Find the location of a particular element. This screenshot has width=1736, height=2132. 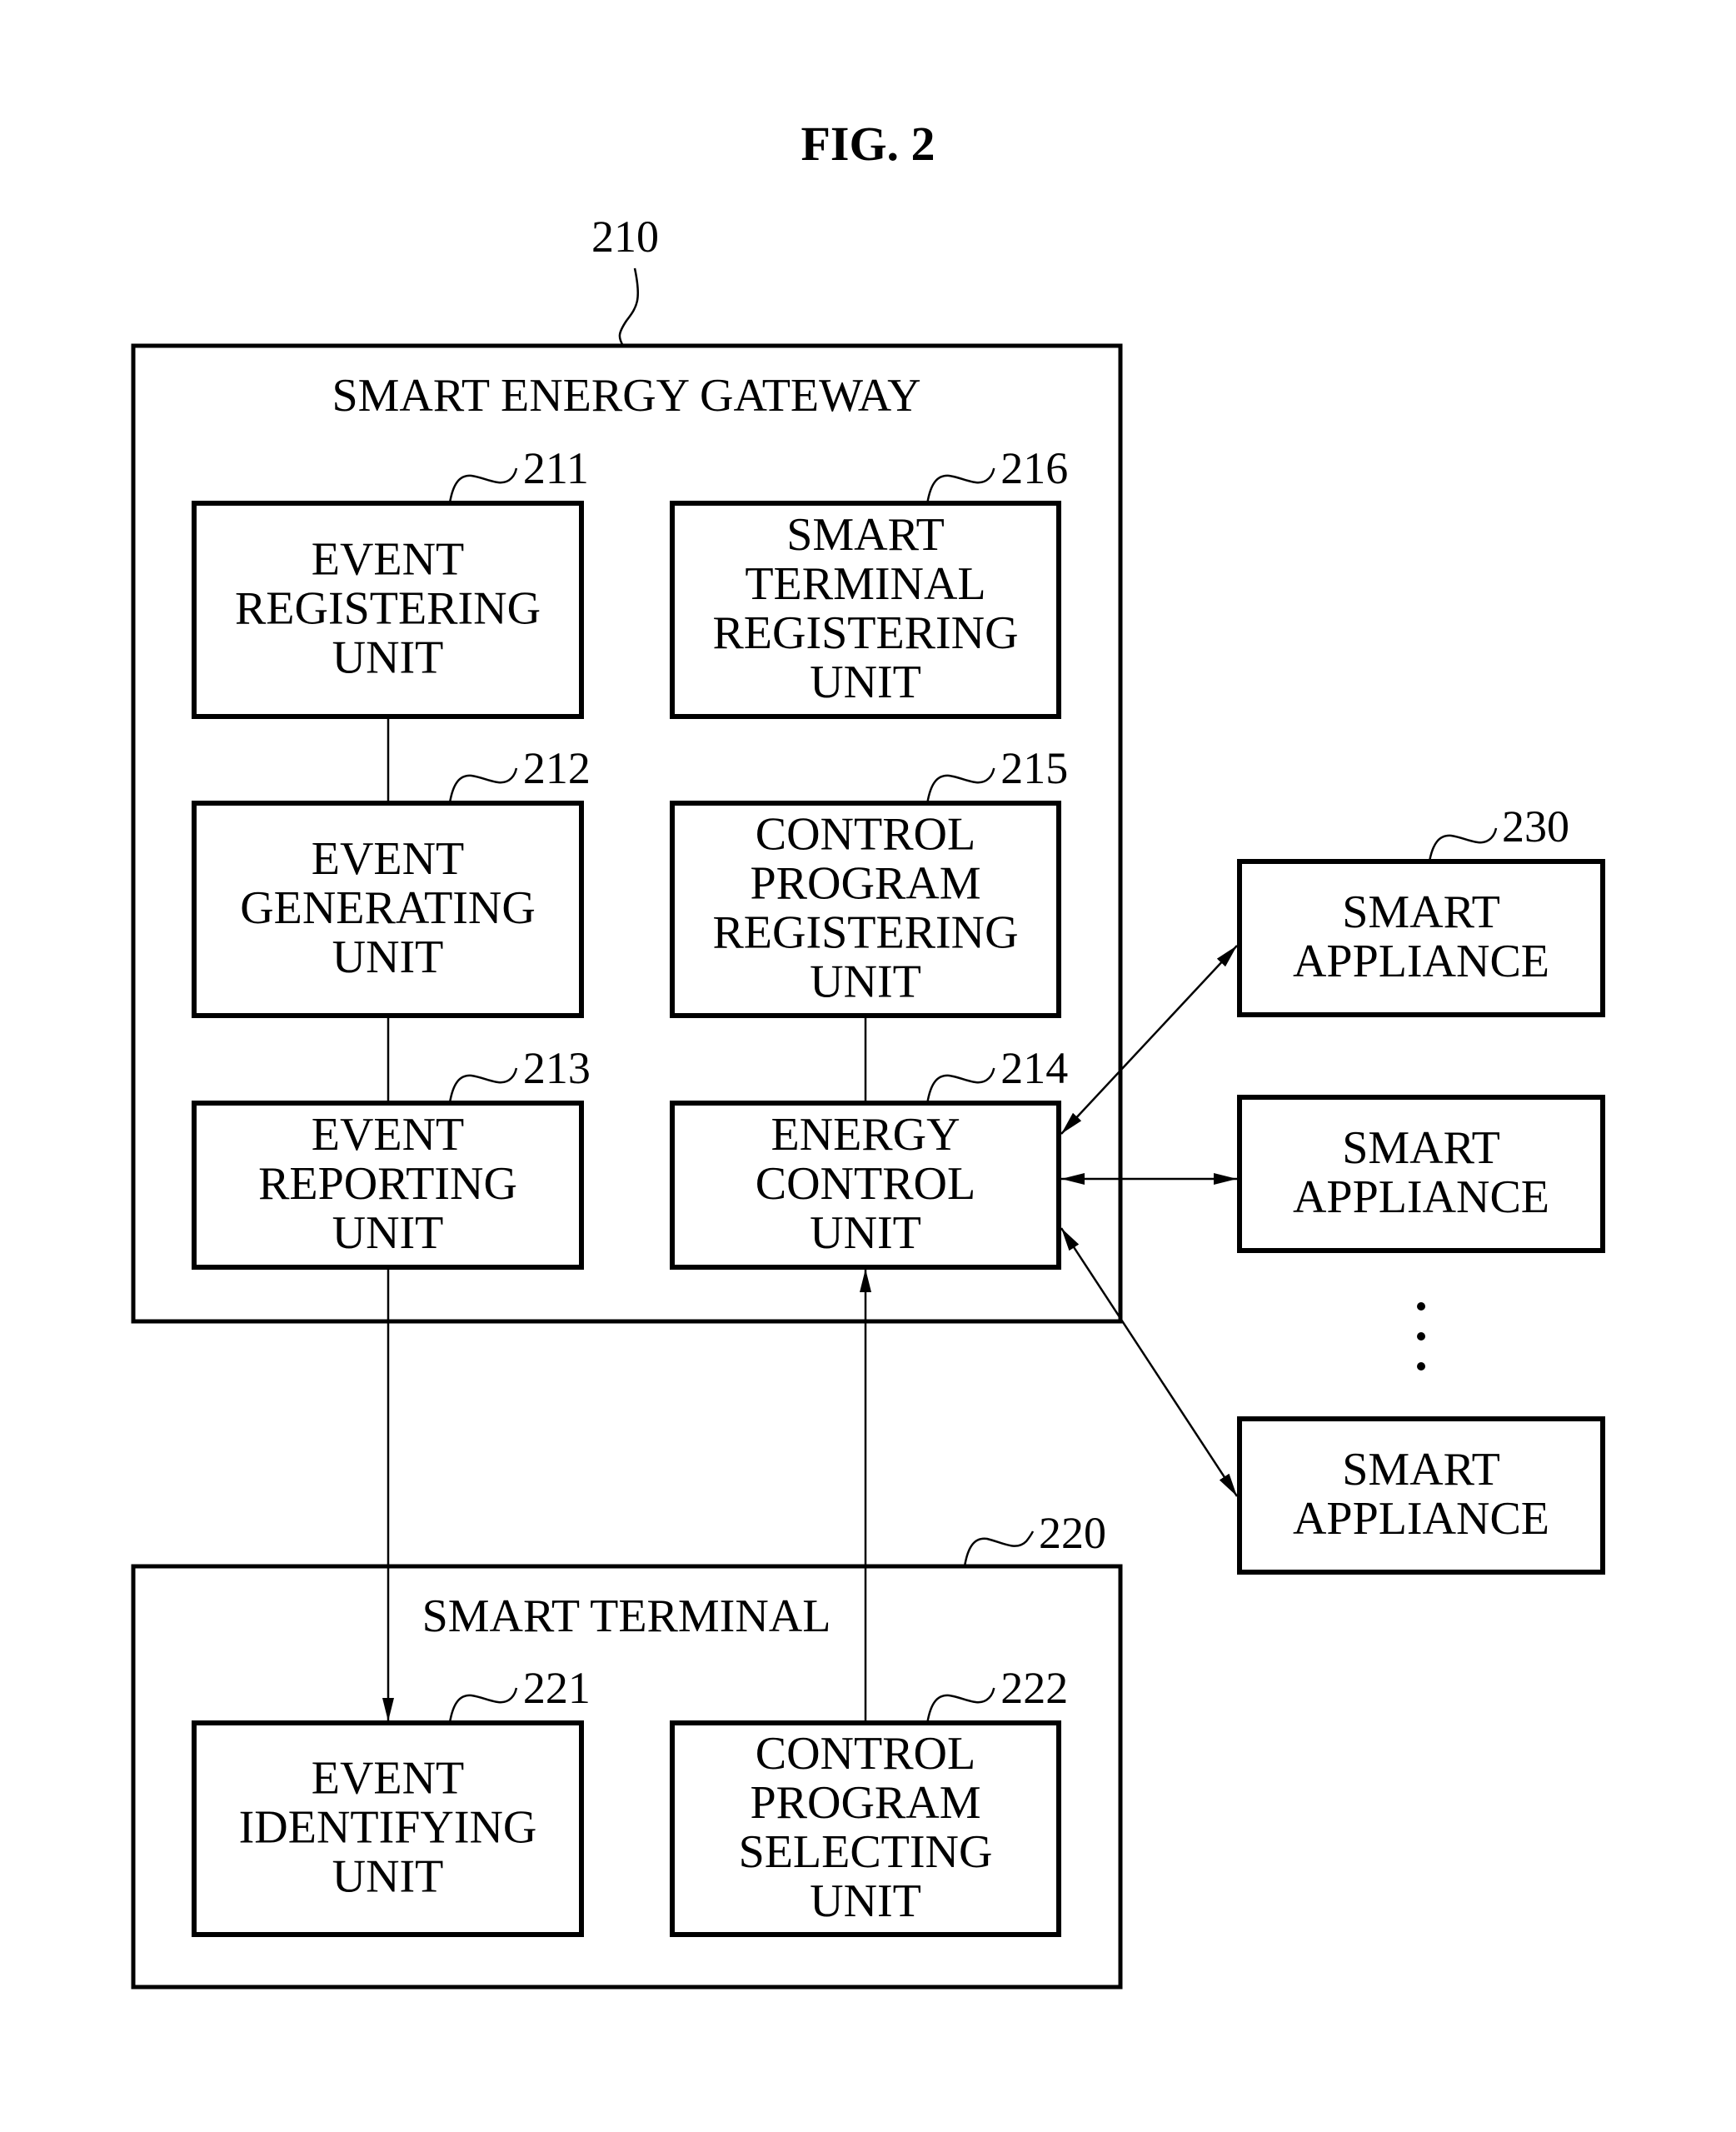

event-identifying-unit-label-line: IDENTIFYING is located at coordinates (388, 1828).